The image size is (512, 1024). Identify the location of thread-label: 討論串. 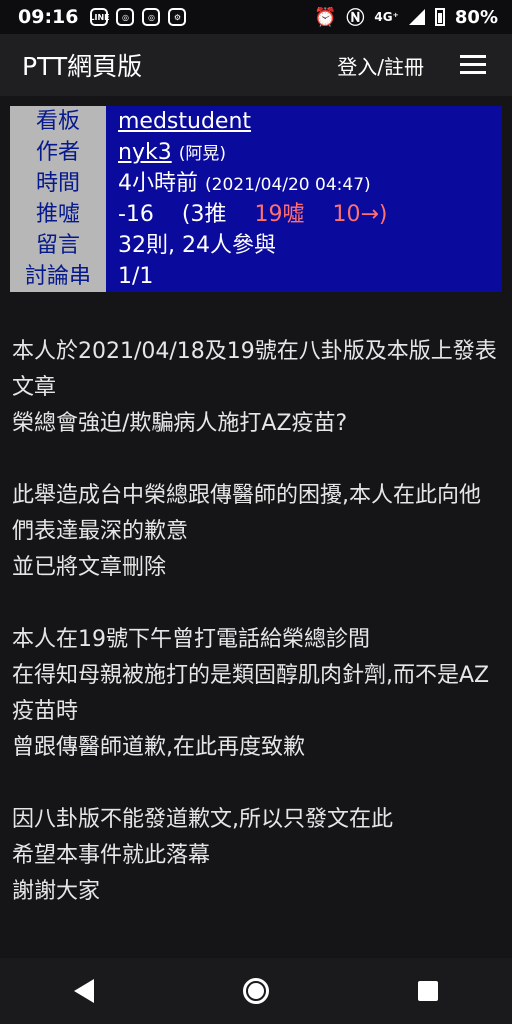
(58, 276).